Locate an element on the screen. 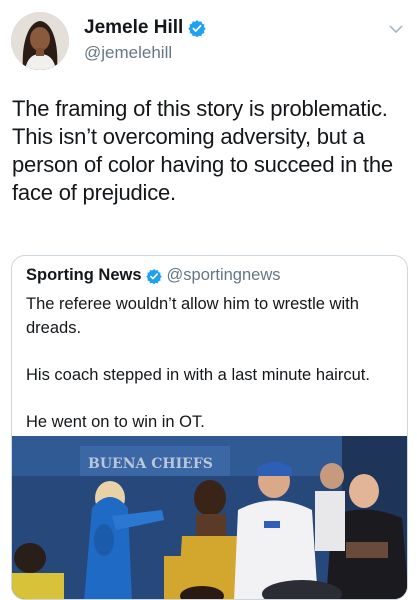 The height and width of the screenshot is (600, 417). quoted-author-handle: @sportingnews is located at coordinates (224, 275).